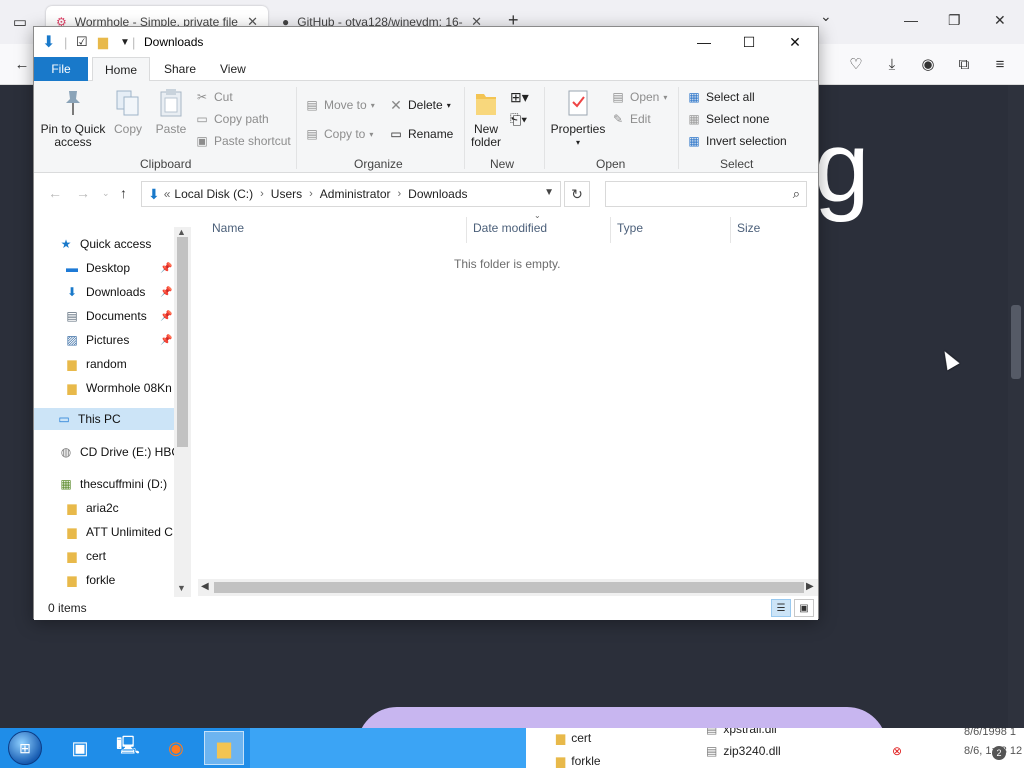  What do you see at coordinates (630, 228) in the screenshot?
I see `column-type: Type` at bounding box center [630, 228].